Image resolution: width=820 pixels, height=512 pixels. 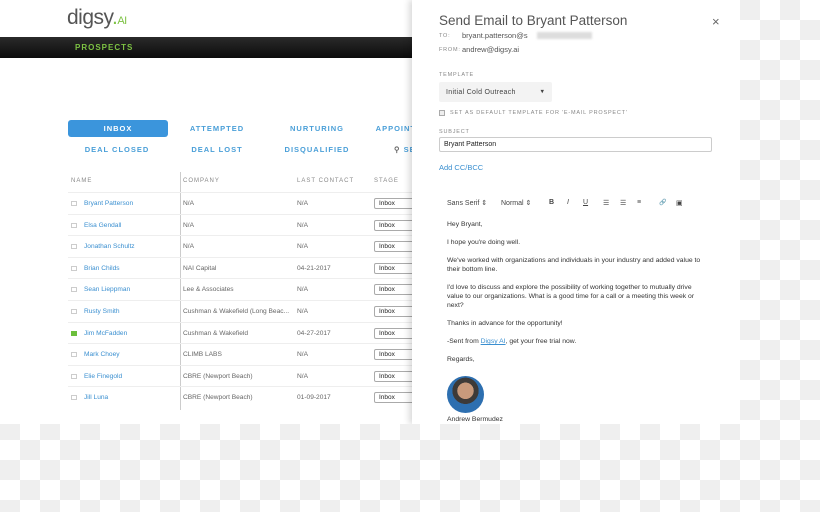 What do you see at coordinates (246, 224) in the screenshot?
I see `table-row: Elsa Gendall N/A N/A Inbox` at bounding box center [246, 224].